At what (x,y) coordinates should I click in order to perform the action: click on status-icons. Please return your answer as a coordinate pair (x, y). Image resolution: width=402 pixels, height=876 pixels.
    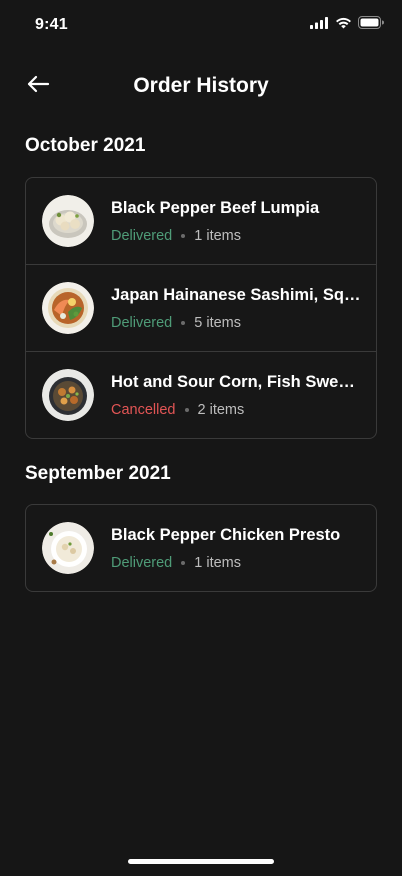
    Looking at the image, I should click on (347, 22).